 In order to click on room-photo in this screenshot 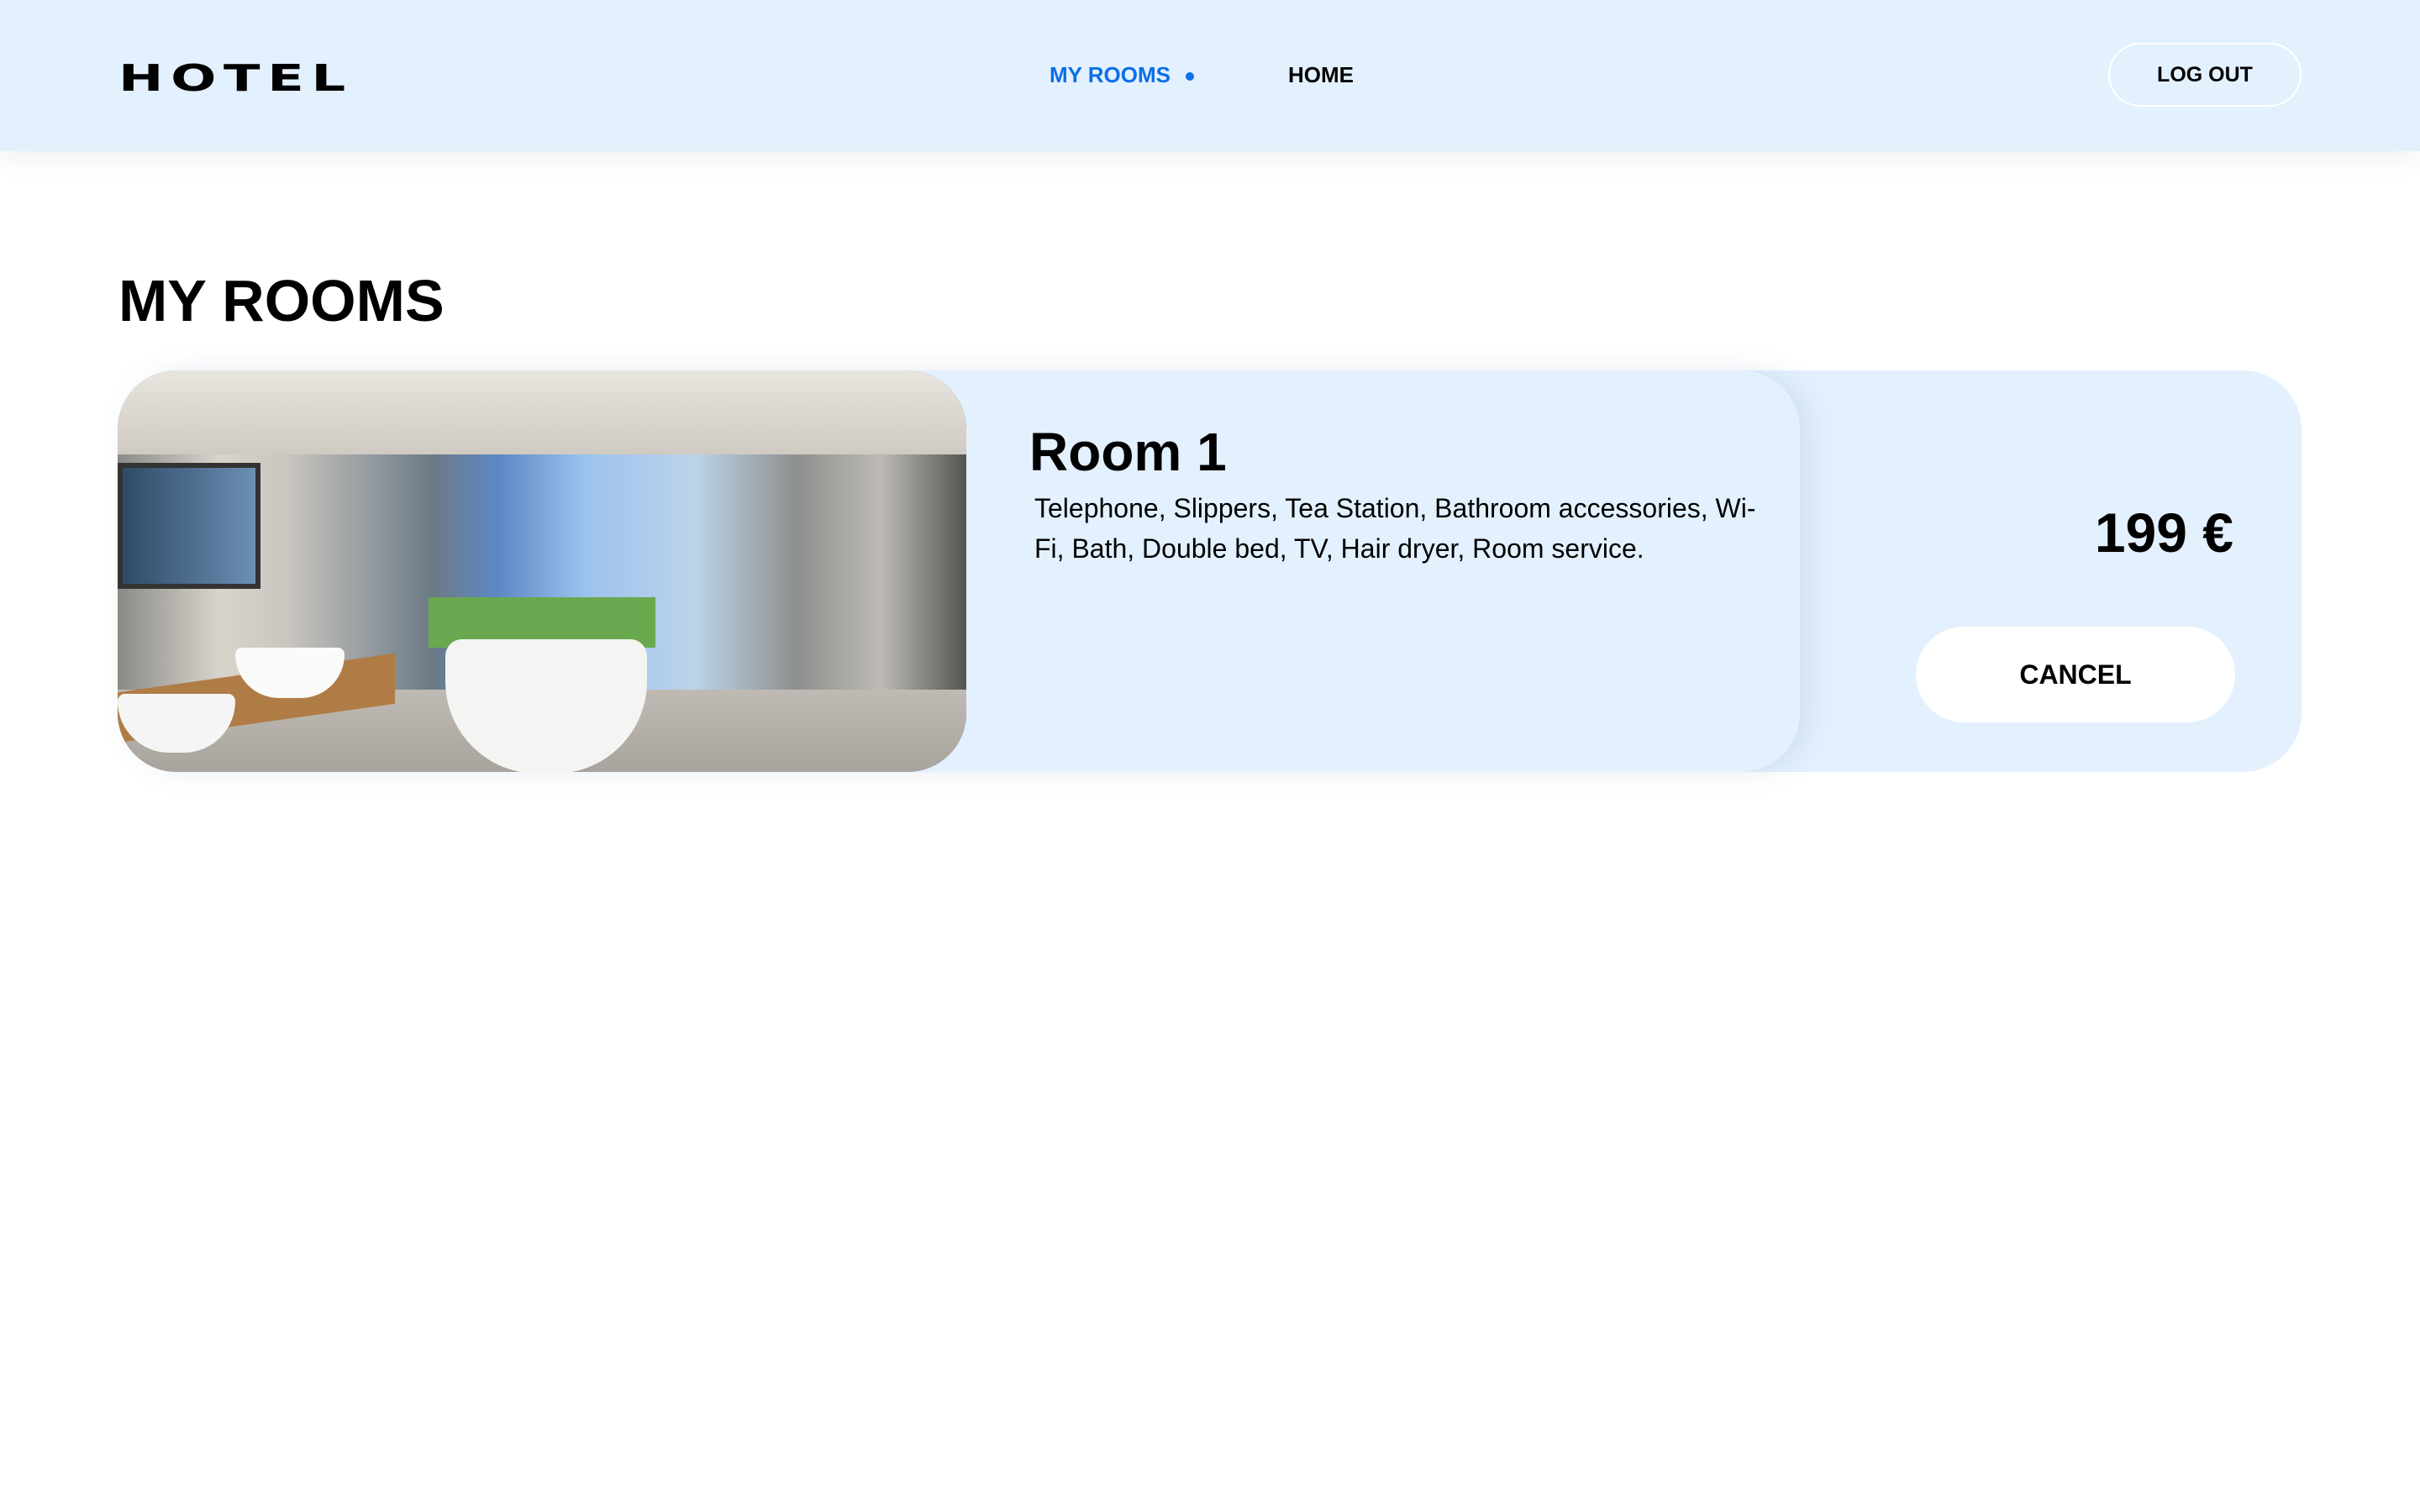, I will do `click(542, 571)`.